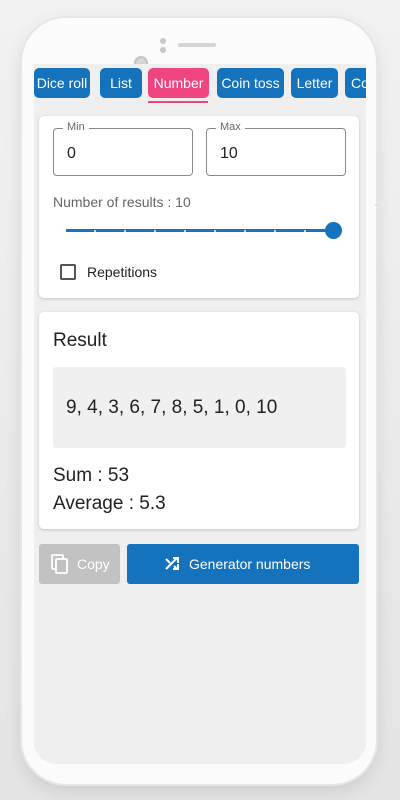 Image resolution: width=400 pixels, height=800 pixels. I want to click on result-average: Average : 5.3, so click(109, 503).